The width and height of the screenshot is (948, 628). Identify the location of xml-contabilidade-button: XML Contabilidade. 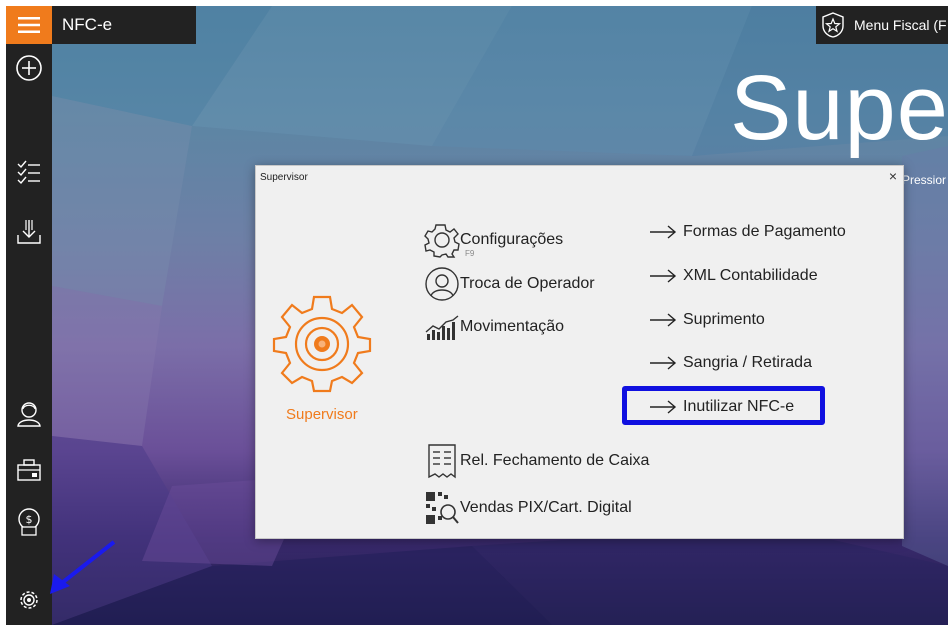
(733, 276).